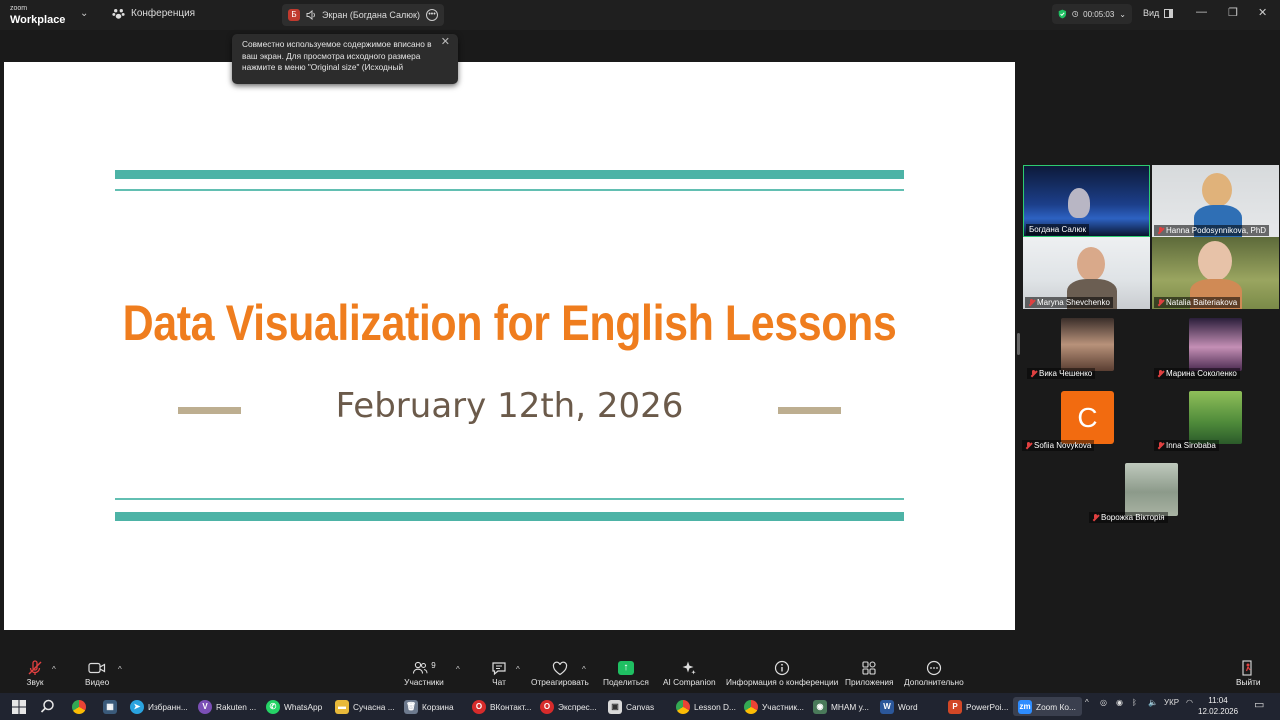 The width and height of the screenshot is (1280, 720). Describe the element at coordinates (432, 15) in the screenshot. I see `more-options-icon: •••` at that location.